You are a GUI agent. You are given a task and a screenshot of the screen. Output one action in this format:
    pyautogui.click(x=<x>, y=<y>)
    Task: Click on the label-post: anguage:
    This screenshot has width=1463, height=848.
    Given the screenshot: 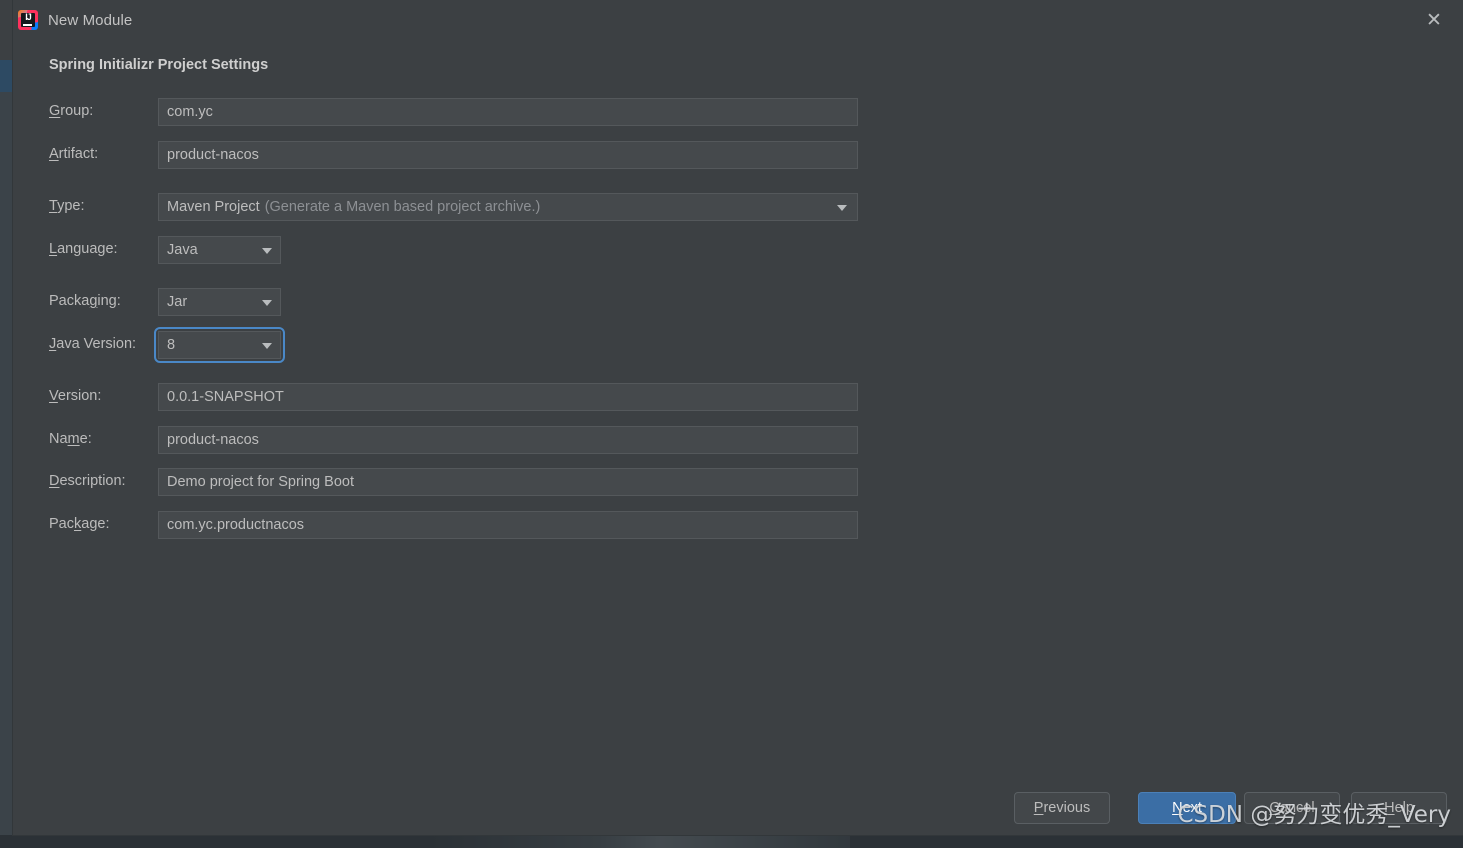 What is the action you would take?
    pyautogui.click(x=87, y=249)
    